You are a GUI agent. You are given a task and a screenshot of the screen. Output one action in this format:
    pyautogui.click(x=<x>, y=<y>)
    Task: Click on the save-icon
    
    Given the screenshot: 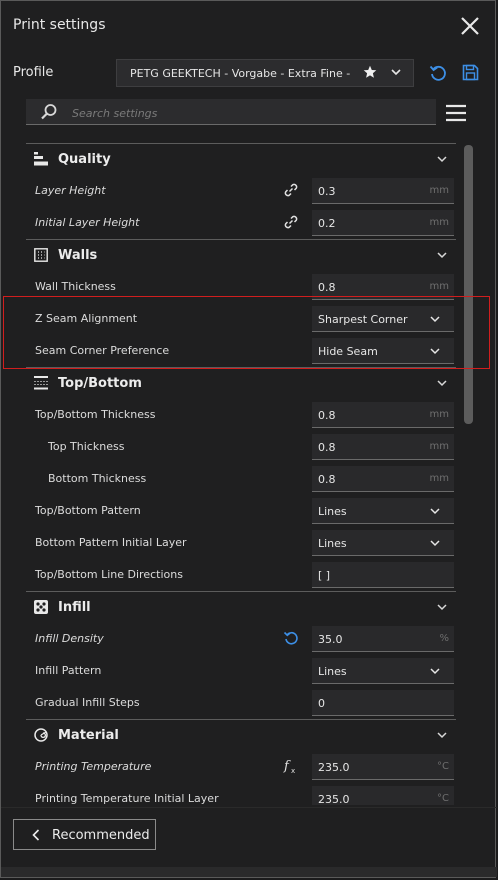 What is the action you would take?
    pyautogui.click(x=470, y=72)
    